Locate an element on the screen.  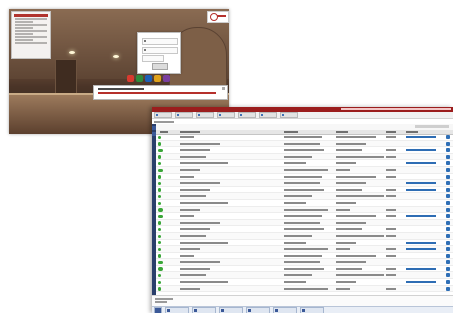
login-button is located at coordinates (160, 66).